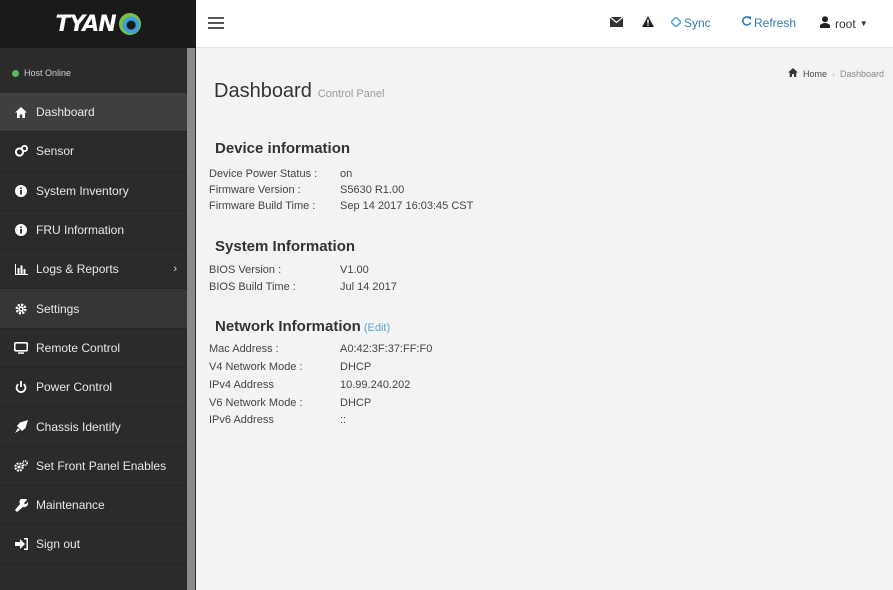 The height and width of the screenshot is (590, 893). I want to click on user-menu-button: root ▼, so click(844, 23).